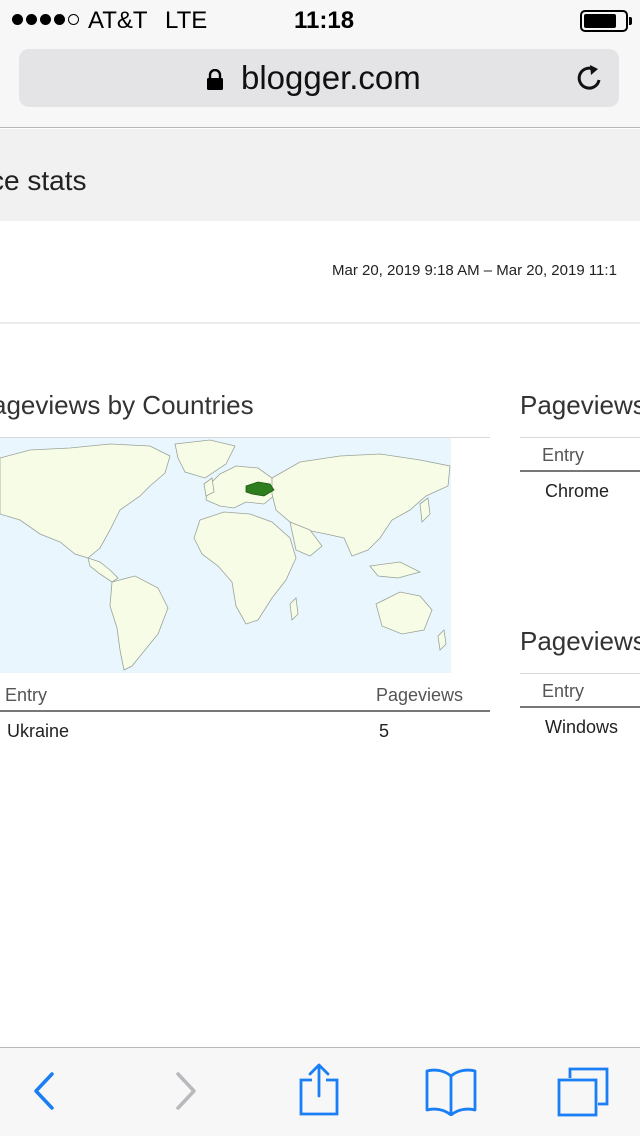  What do you see at coordinates (294, 609) in the screenshot?
I see `map-madagascar` at bounding box center [294, 609].